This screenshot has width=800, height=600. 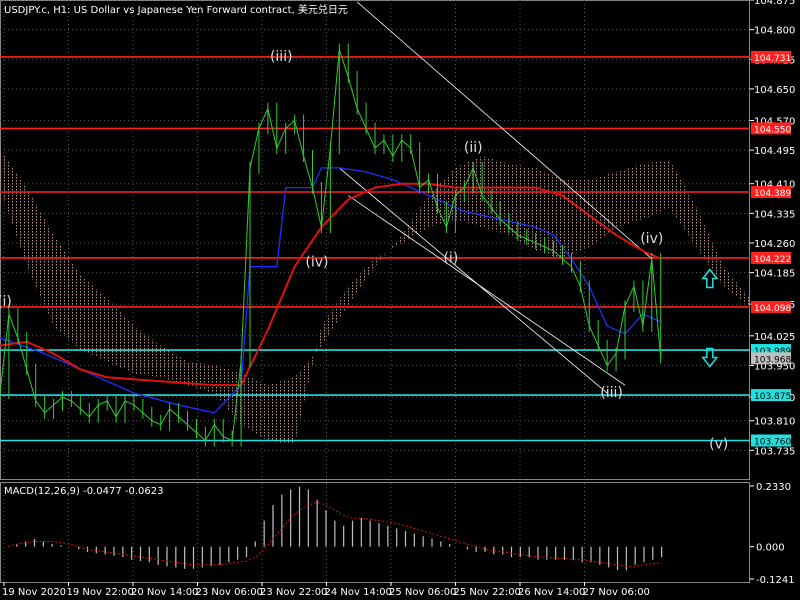 What do you see at coordinates (718, 444) in the screenshot?
I see `wave-label: (v)` at bounding box center [718, 444].